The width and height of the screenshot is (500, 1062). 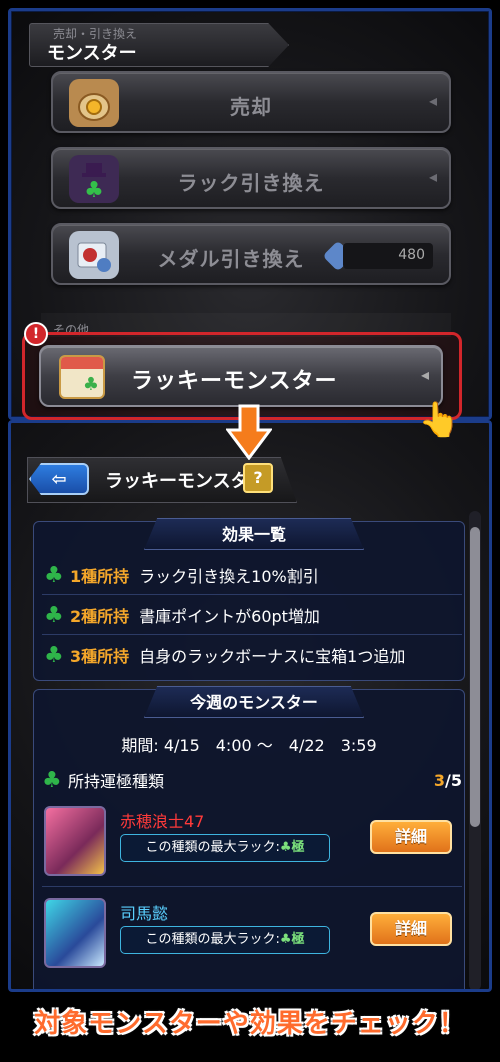 What do you see at coordinates (100, 616) in the screenshot?
I see `effect-tag: 2種所持` at bounding box center [100, 616].